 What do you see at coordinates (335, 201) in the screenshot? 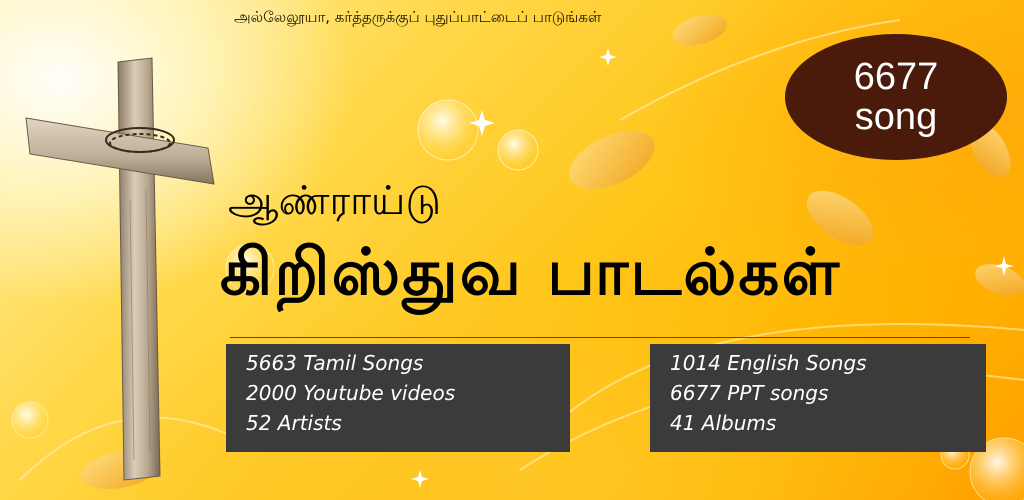
I see `app-subtitle: ஆண்ராய்டு` at bounding box center [335, 201].